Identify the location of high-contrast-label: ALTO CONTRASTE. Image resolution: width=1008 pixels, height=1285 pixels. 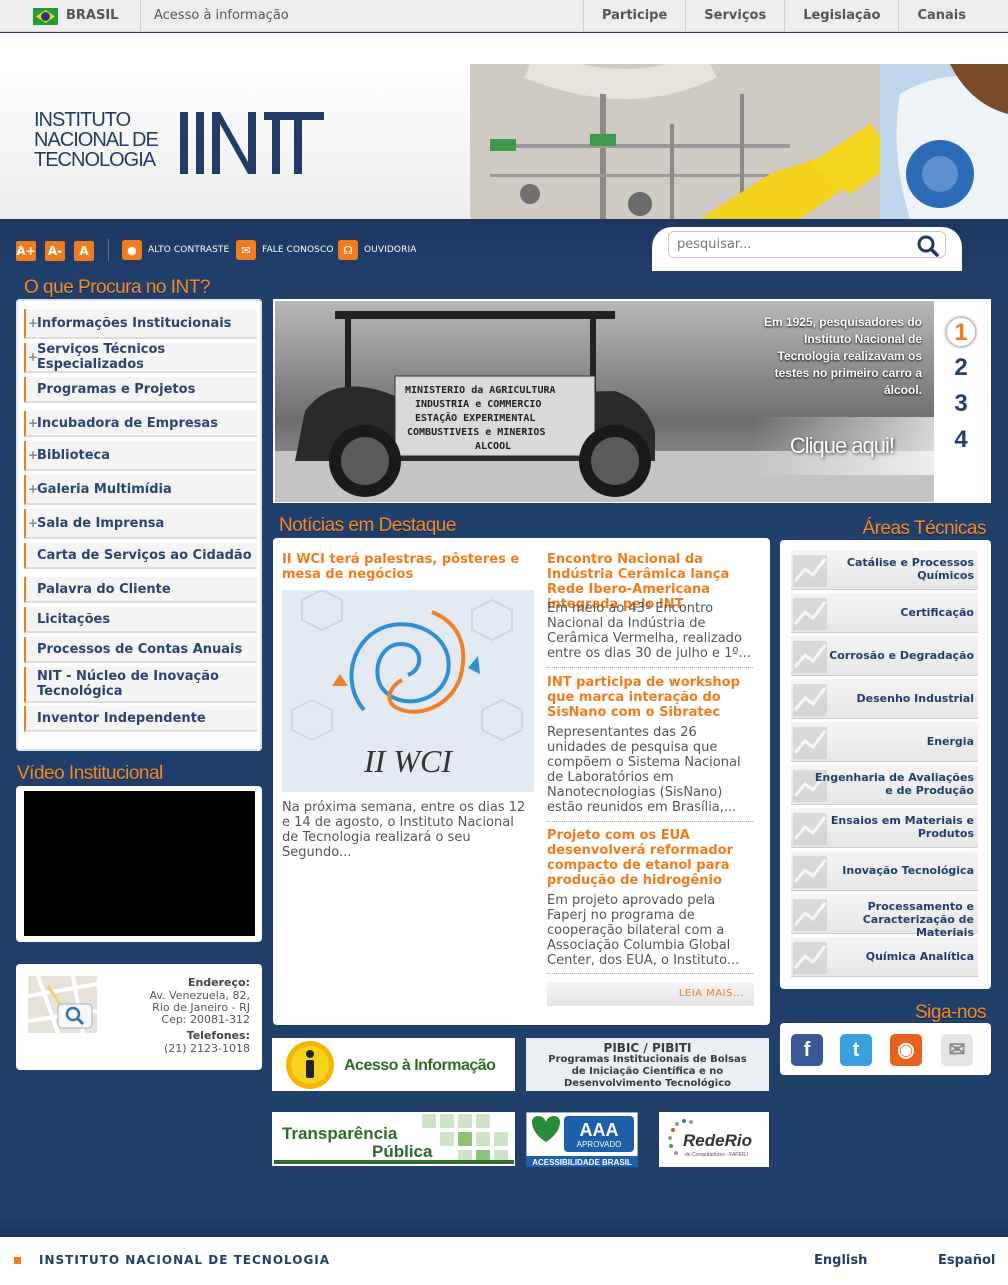
(189, 250).